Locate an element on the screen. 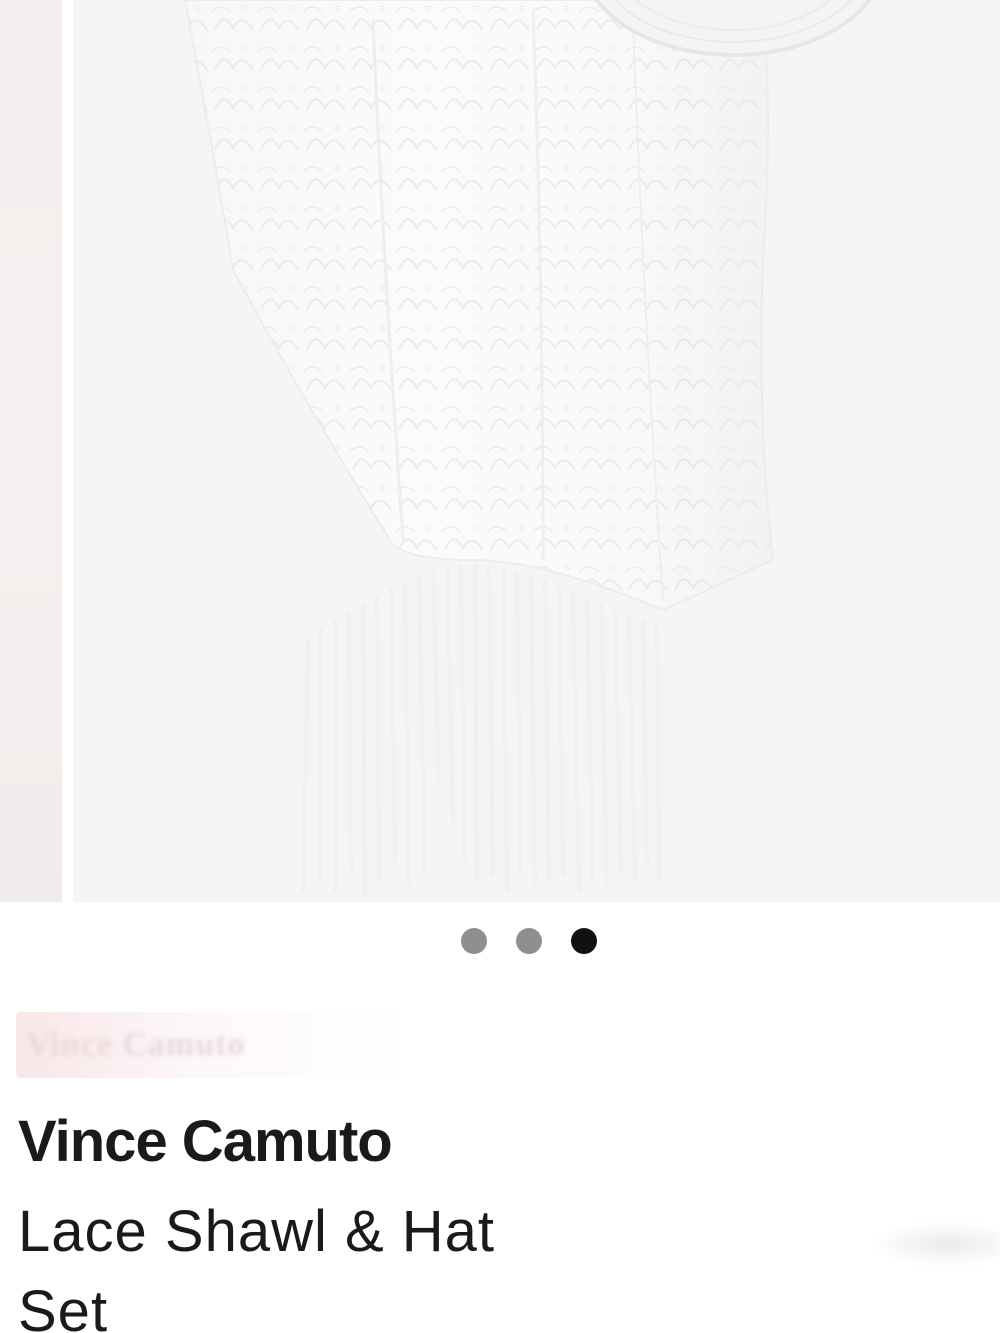 The height and width of the screenshot is (1333, 1000). brand-name: Vince Camuto is located at coordinates (205, 1142).